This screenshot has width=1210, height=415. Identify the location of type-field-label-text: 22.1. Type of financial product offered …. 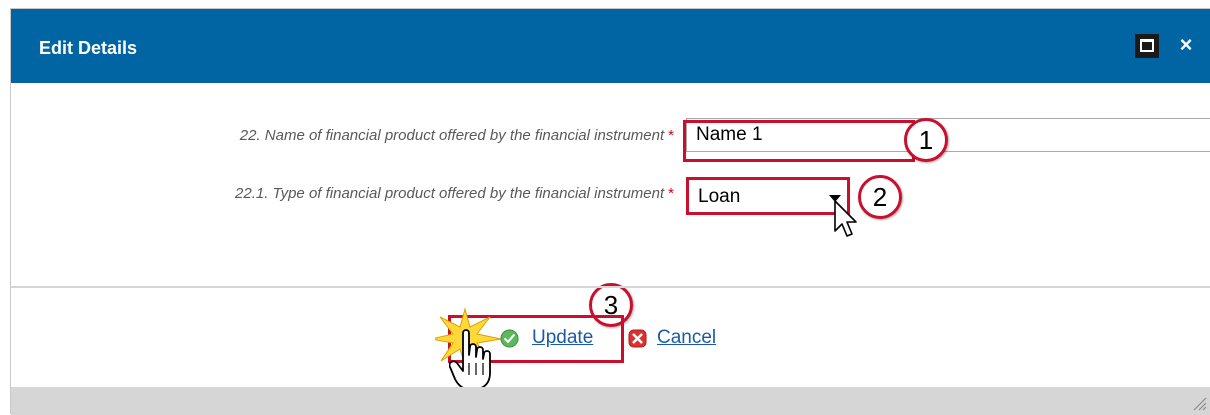
(450, 193).